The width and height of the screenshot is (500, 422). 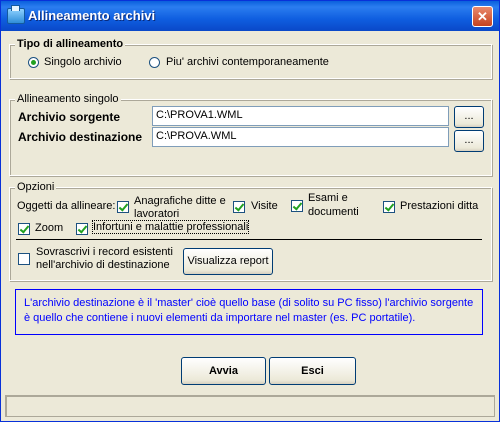 I want to click on esami-label-line2: documenti, so click(x=333, y=212).